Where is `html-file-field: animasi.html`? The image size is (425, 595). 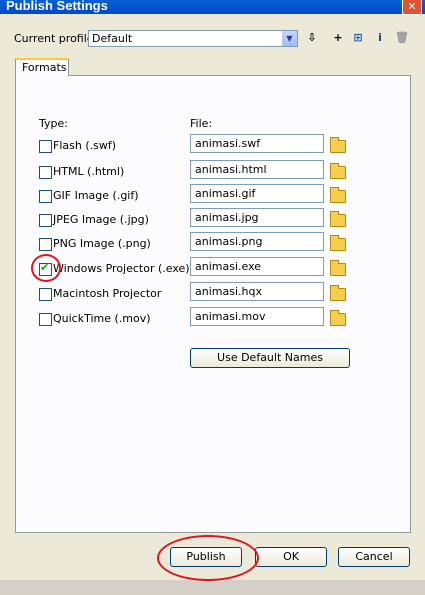
html-file-field: animasi.html is located at coordinates (257, 169).